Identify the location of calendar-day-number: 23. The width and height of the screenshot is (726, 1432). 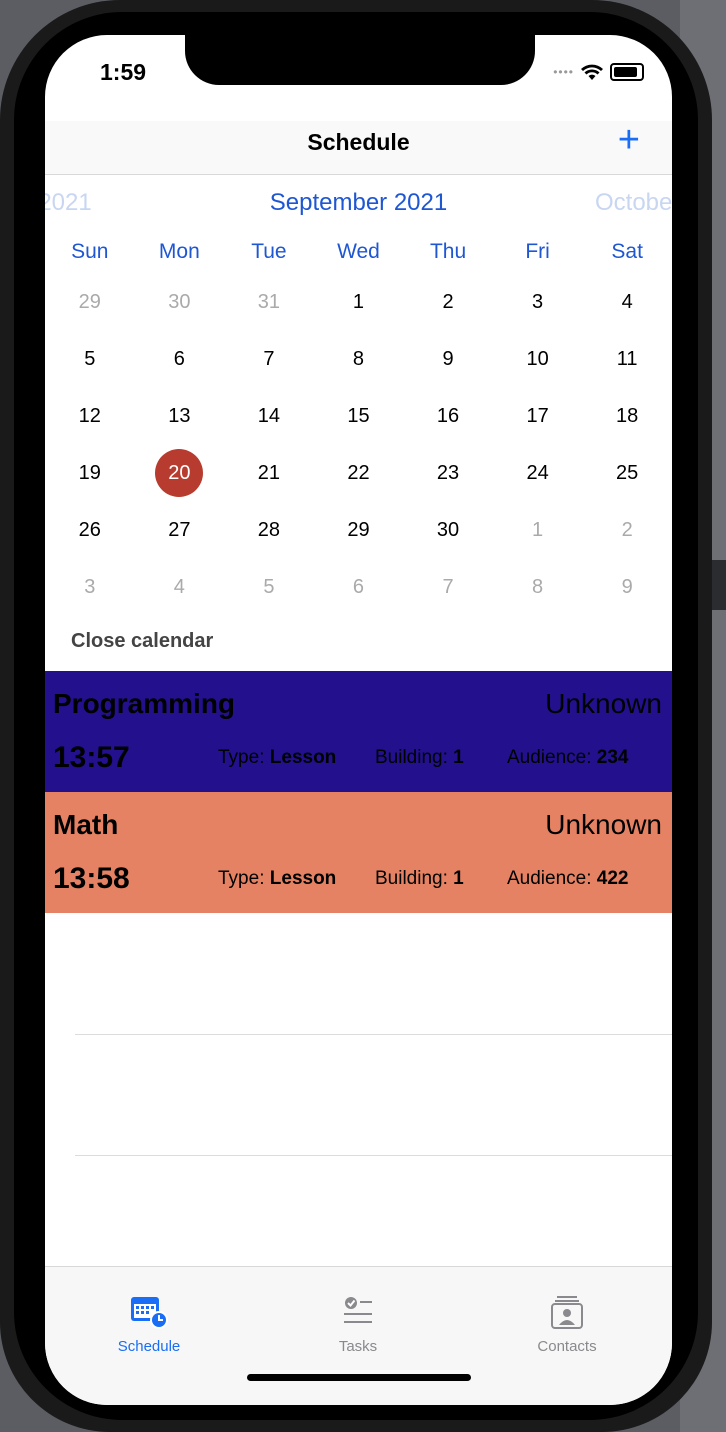
(448, 473).